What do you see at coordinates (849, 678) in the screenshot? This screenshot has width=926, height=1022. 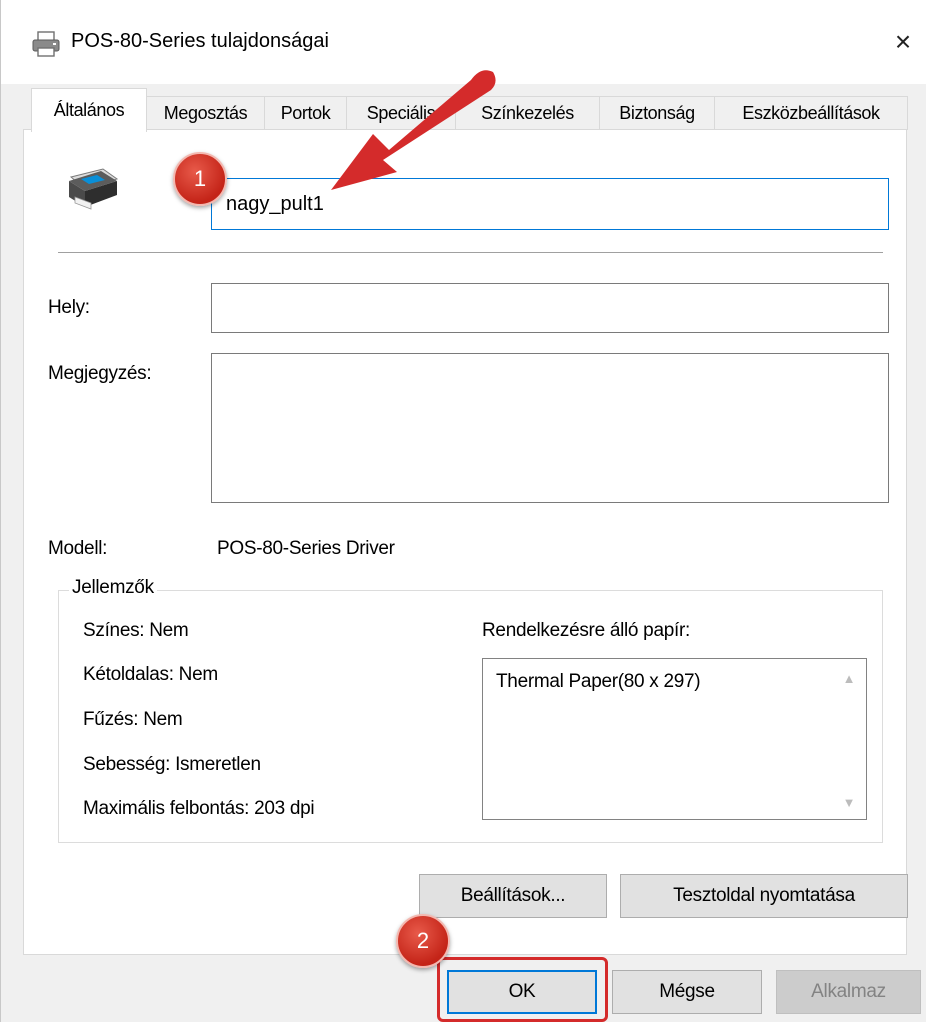 I see `scroll-up-icon: ▲` at bounding box center [849, 678].